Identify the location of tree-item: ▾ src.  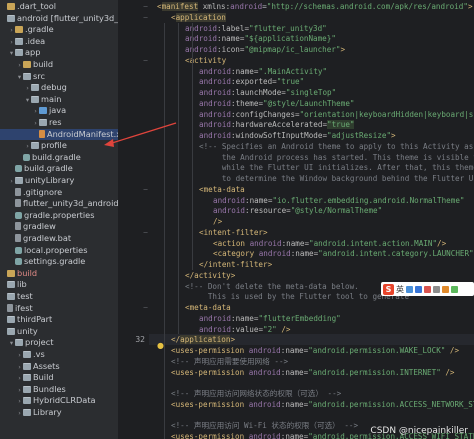
(59, 77).